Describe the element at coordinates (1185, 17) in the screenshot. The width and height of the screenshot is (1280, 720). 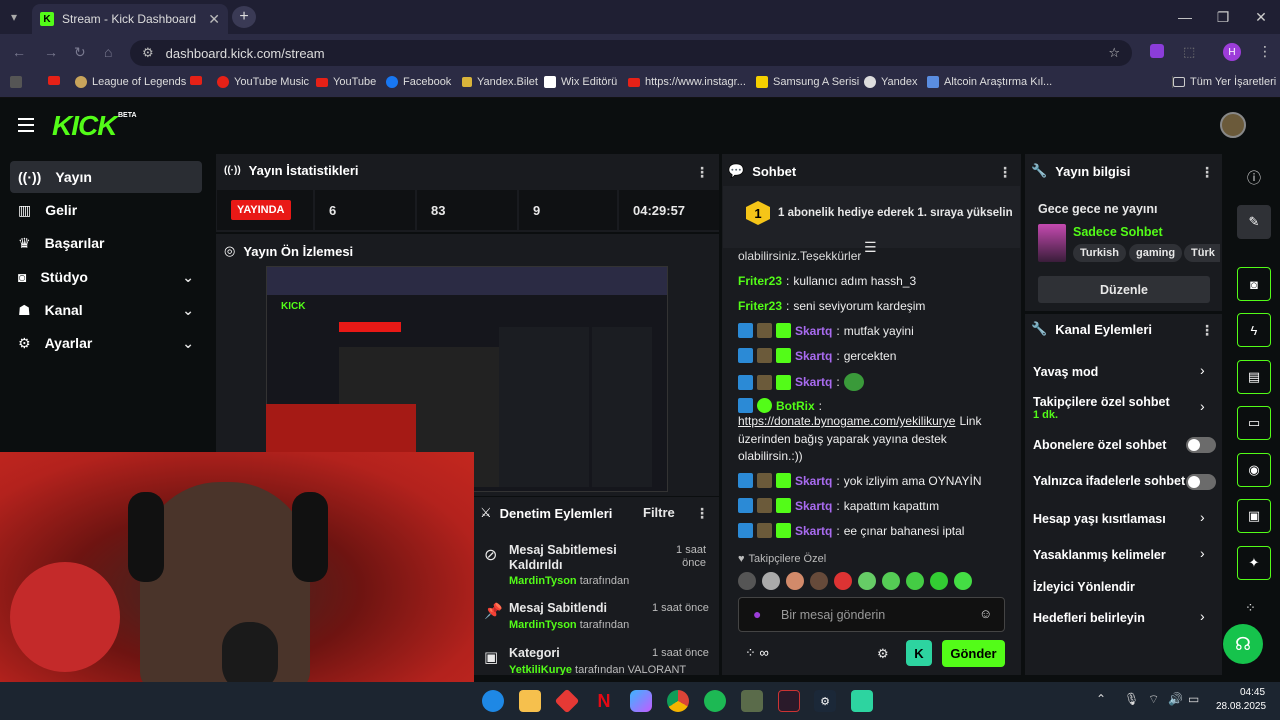
I see `minimize-icon: —` at that location.